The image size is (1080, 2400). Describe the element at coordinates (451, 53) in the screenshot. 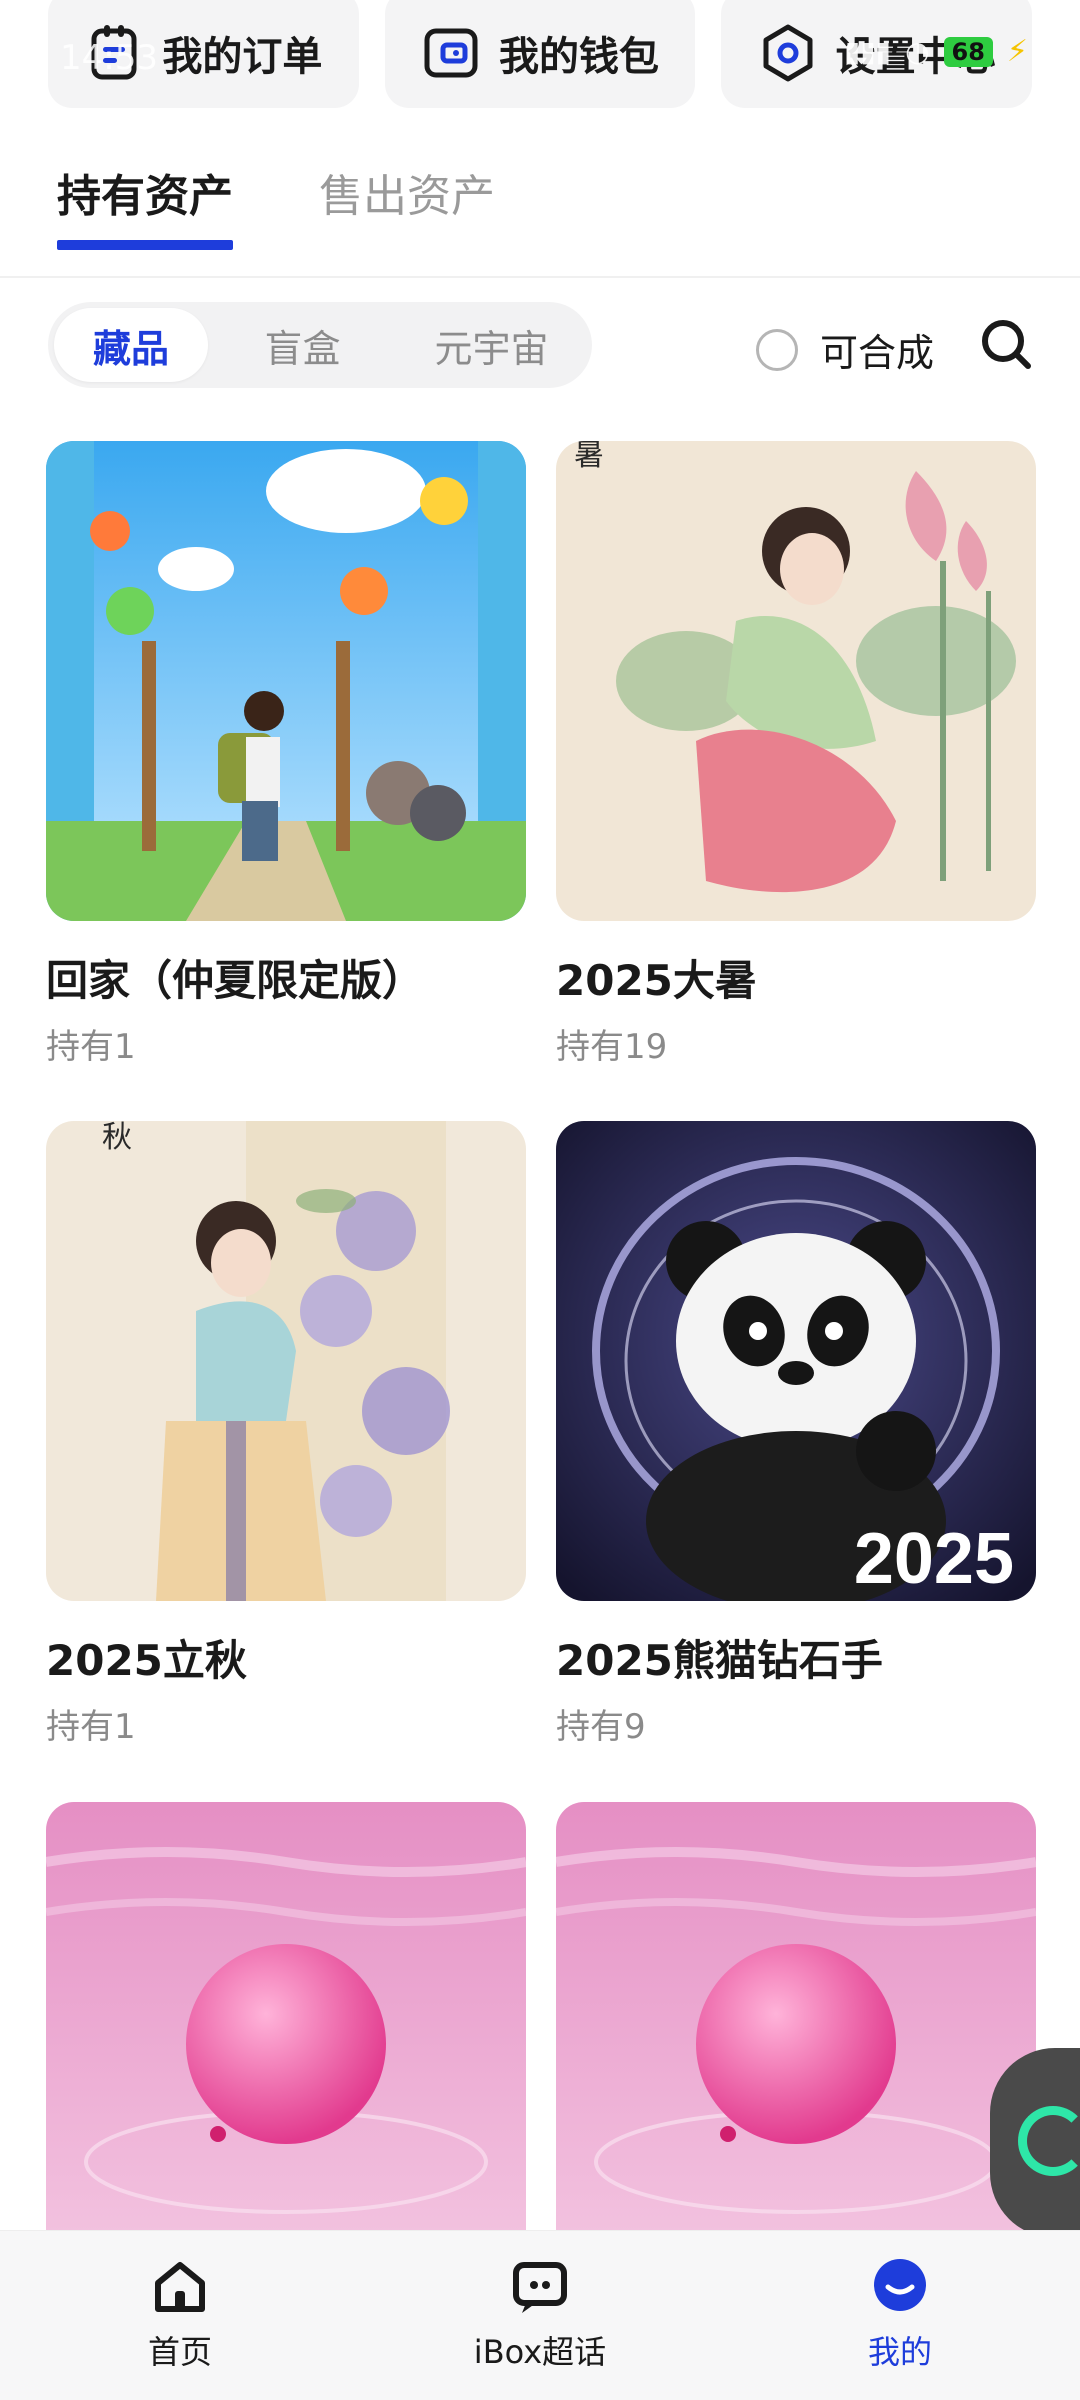

I see `wallet-icon` at that location.